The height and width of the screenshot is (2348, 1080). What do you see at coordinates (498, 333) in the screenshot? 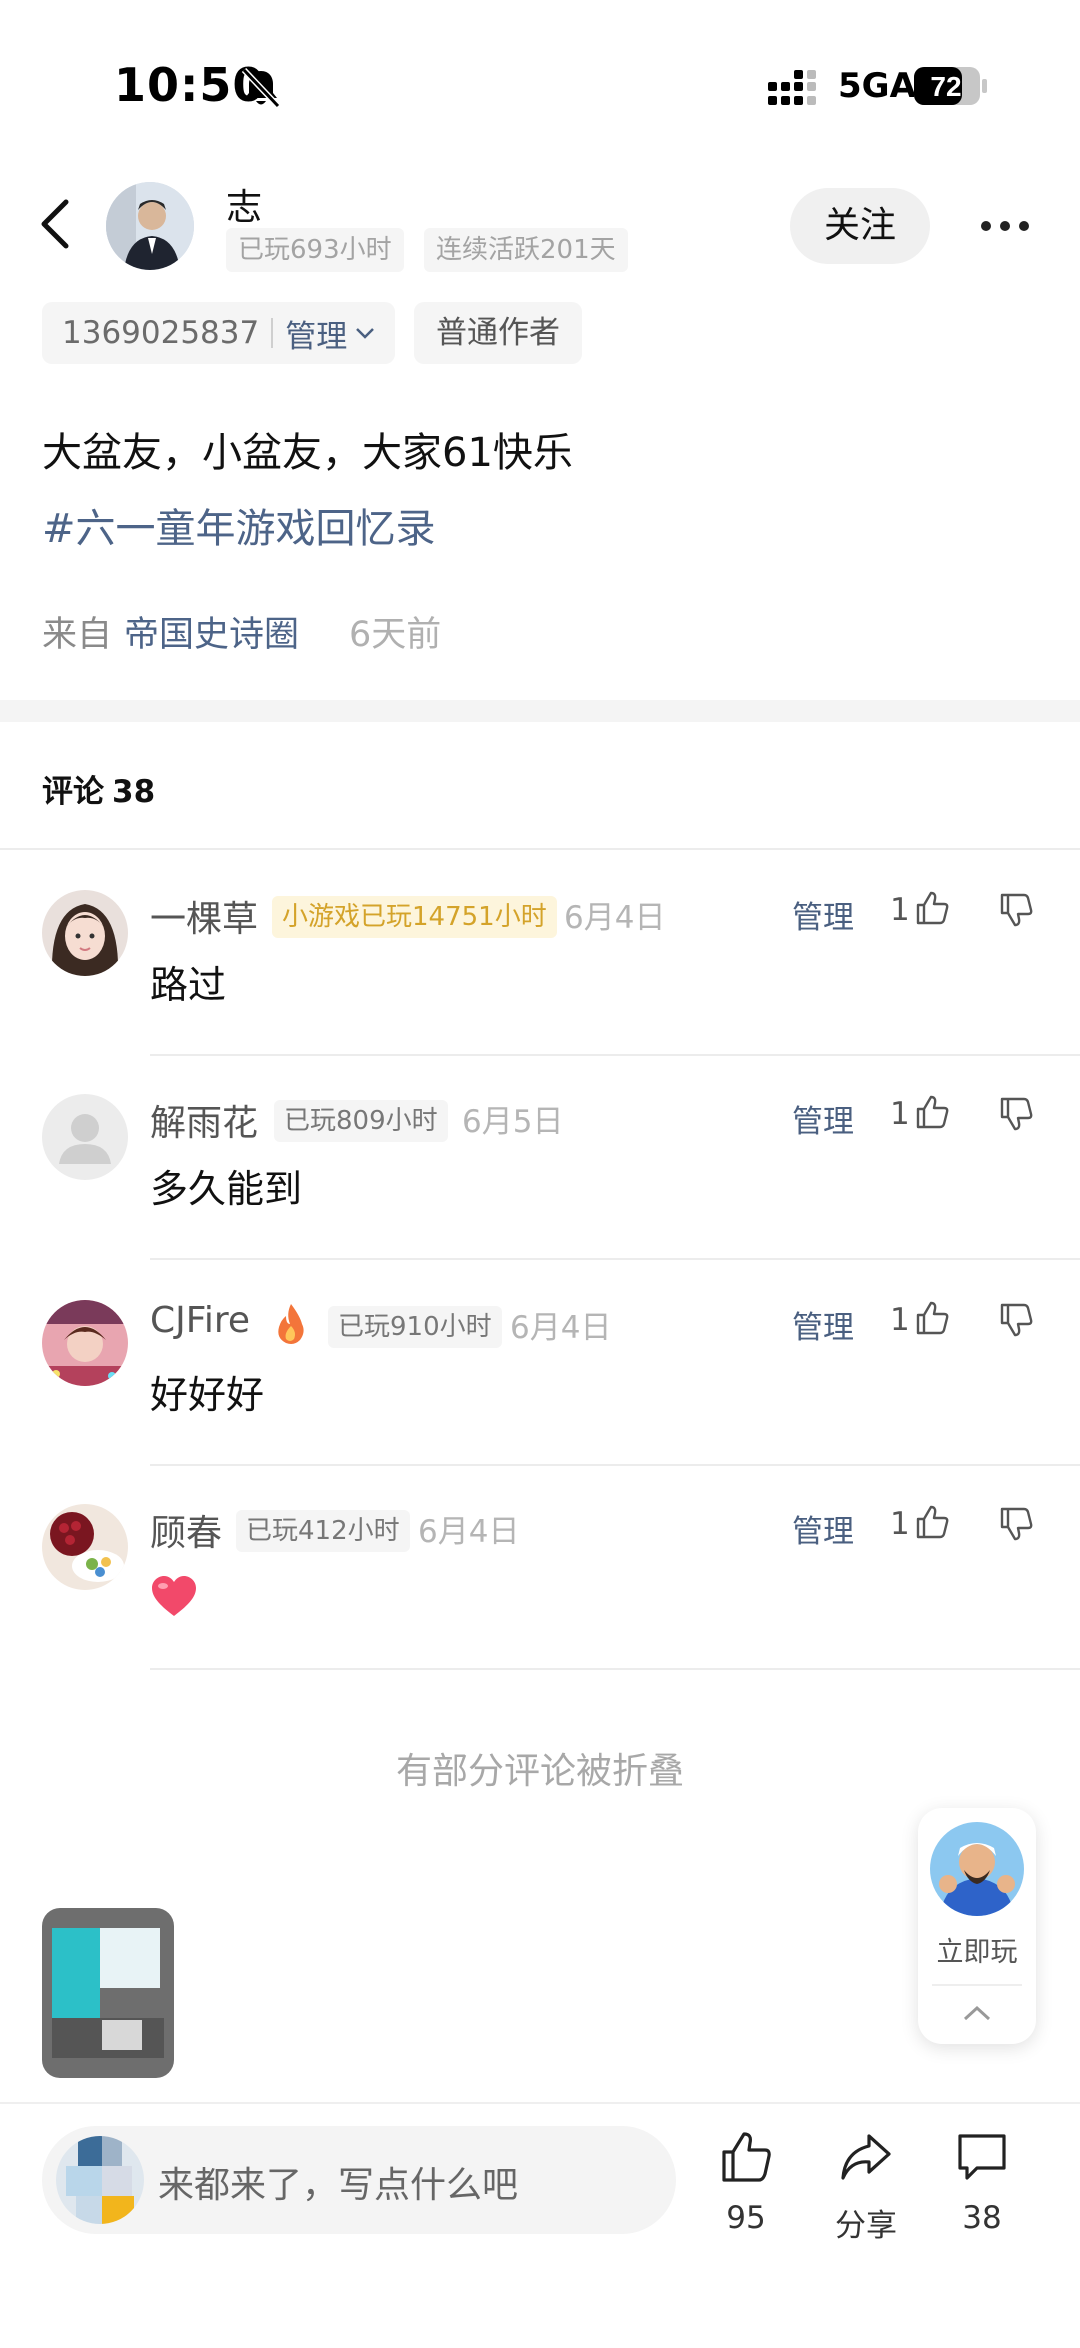
I see `author-role-tag: 普通作者` at bounding box center [498, 333].